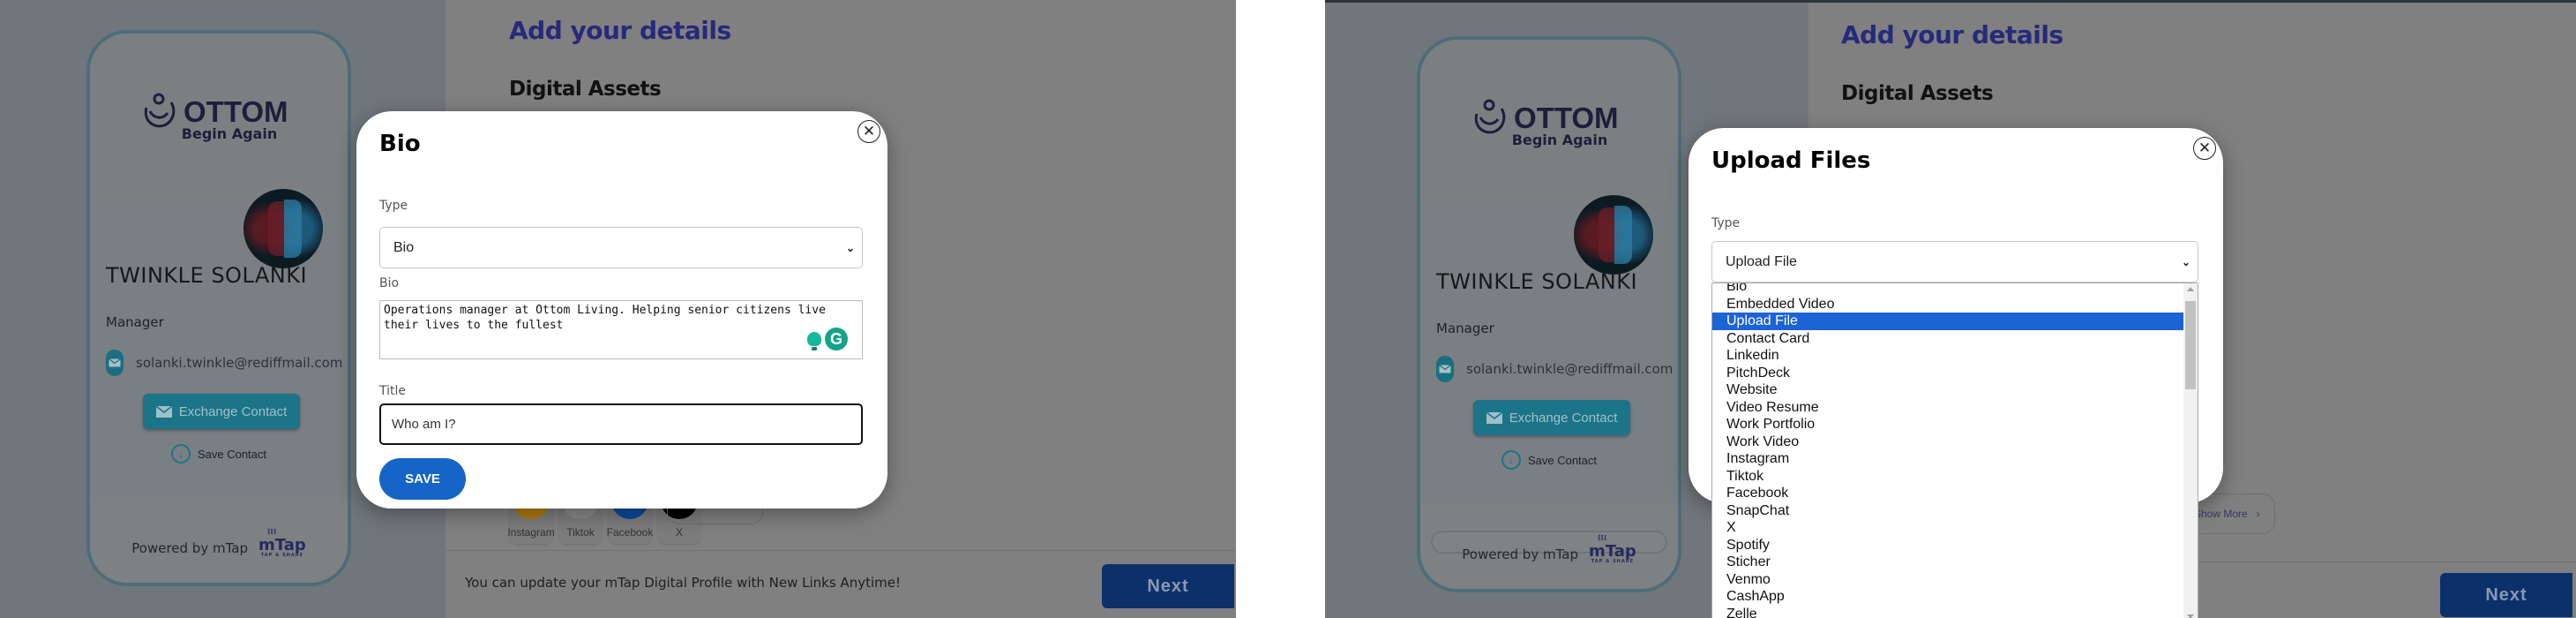 The image size is (2576, 618). I want to click on type-select-value: Bio, so click(404, 247).